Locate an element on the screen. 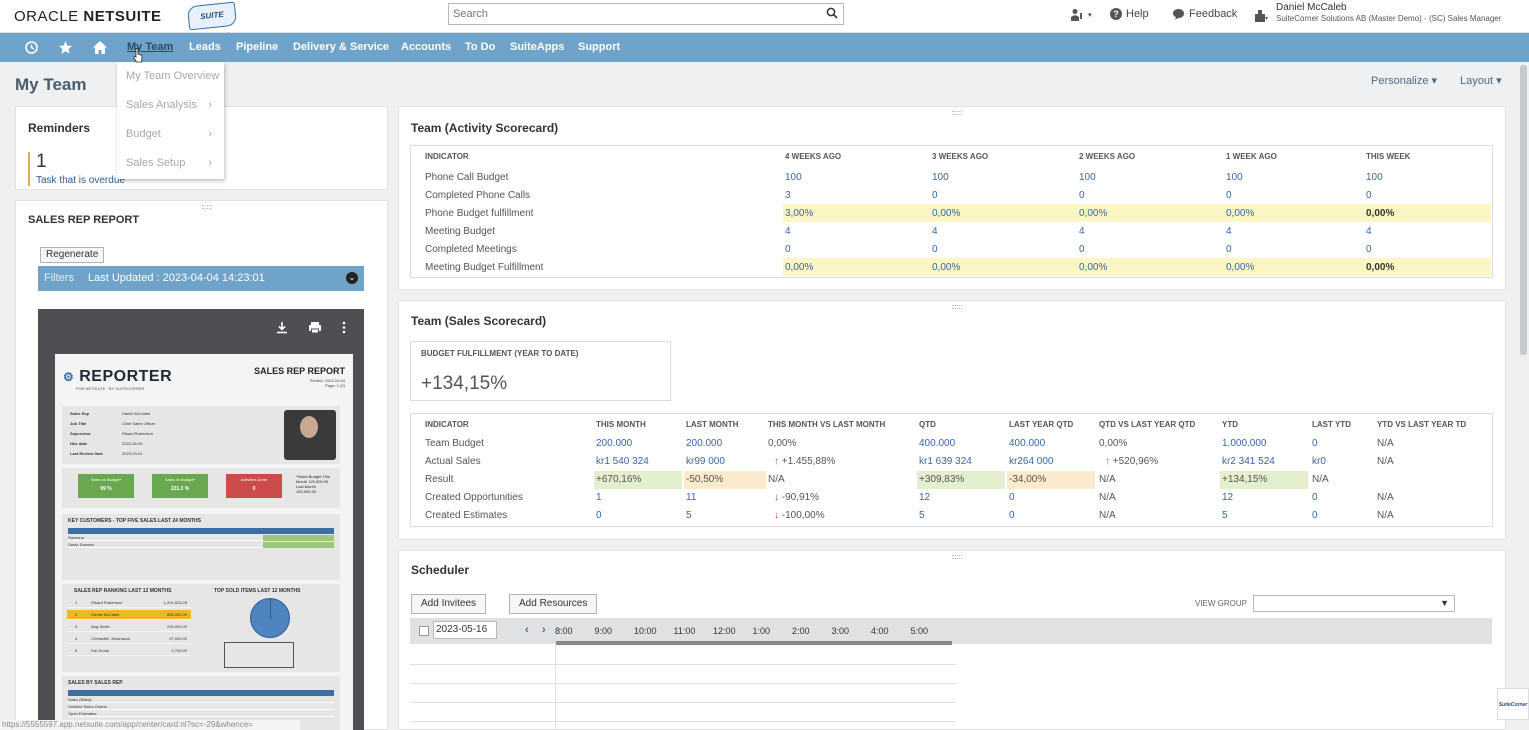  recent-icon is located at coordinates (31, 47).